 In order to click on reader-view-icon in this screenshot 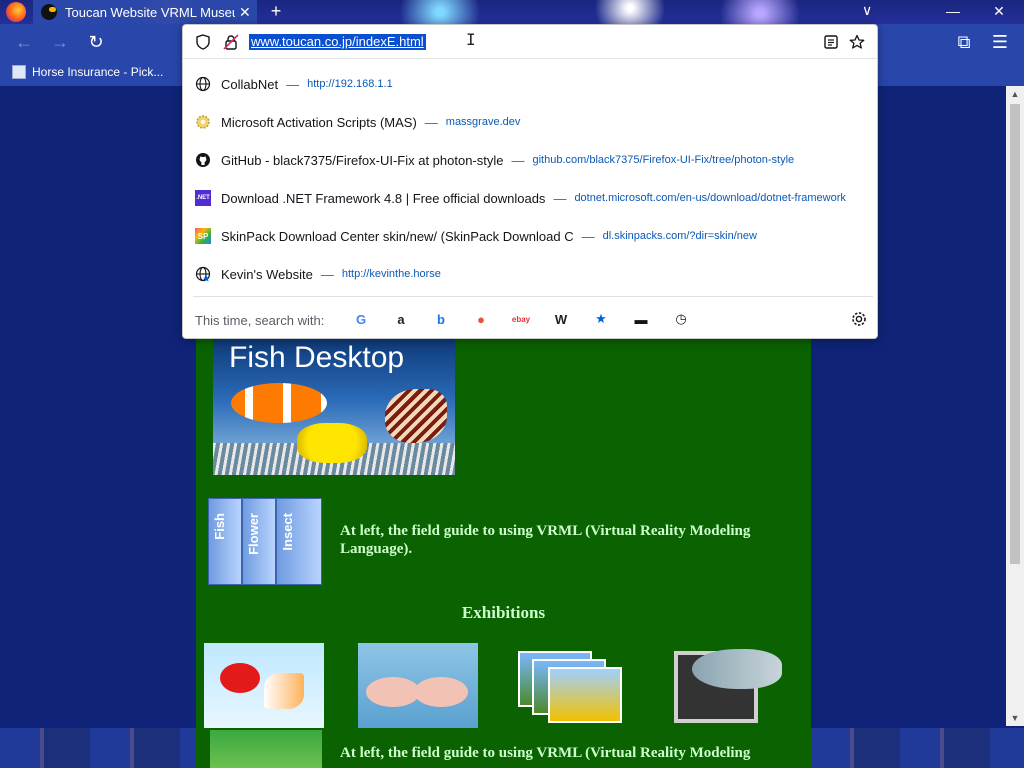, I will do `click(831, 42)`.